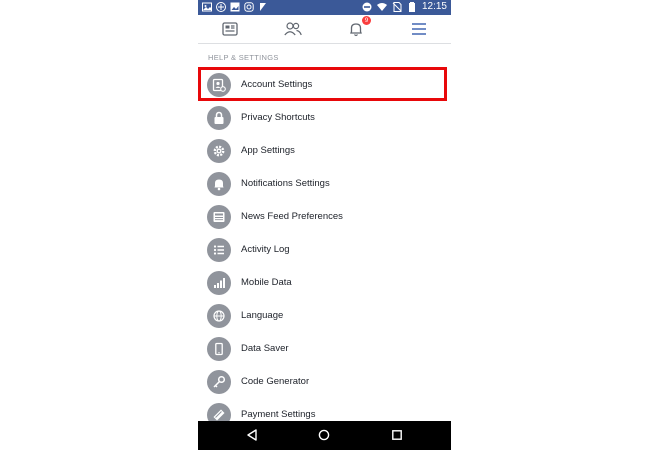 This screenshot has width=650, height=450. I want to click on back-button, so click(252, 435).